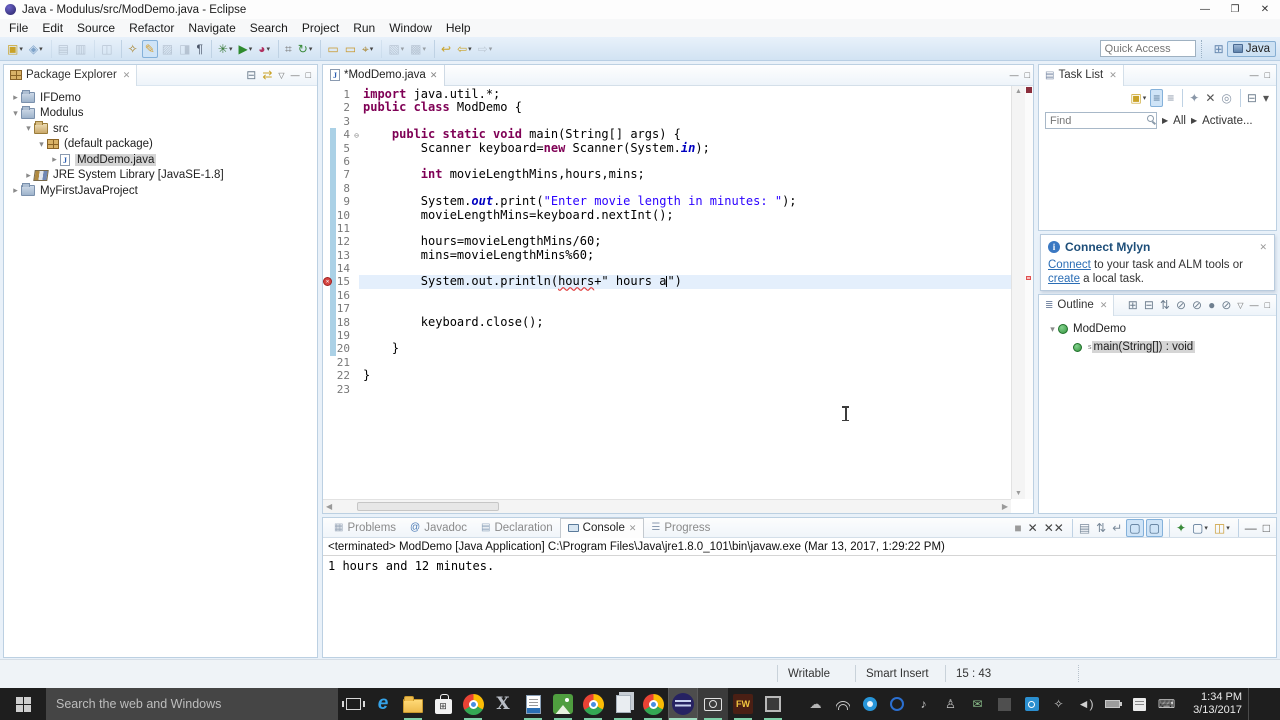 The height and width of the screenshot is (720, 1280). Describe the element at coordinates (251, 75) in the screenshot. I see `collapse-all-icon: ⊟` at that location.